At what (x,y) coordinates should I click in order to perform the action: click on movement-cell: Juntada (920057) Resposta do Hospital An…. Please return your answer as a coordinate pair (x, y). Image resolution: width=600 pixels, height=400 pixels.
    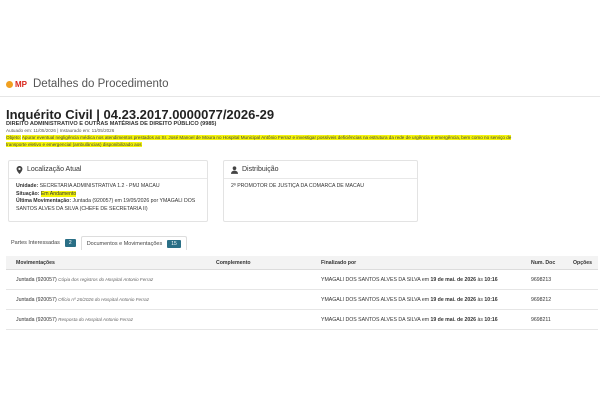
    Looking at the image, I should click on (111, 320).